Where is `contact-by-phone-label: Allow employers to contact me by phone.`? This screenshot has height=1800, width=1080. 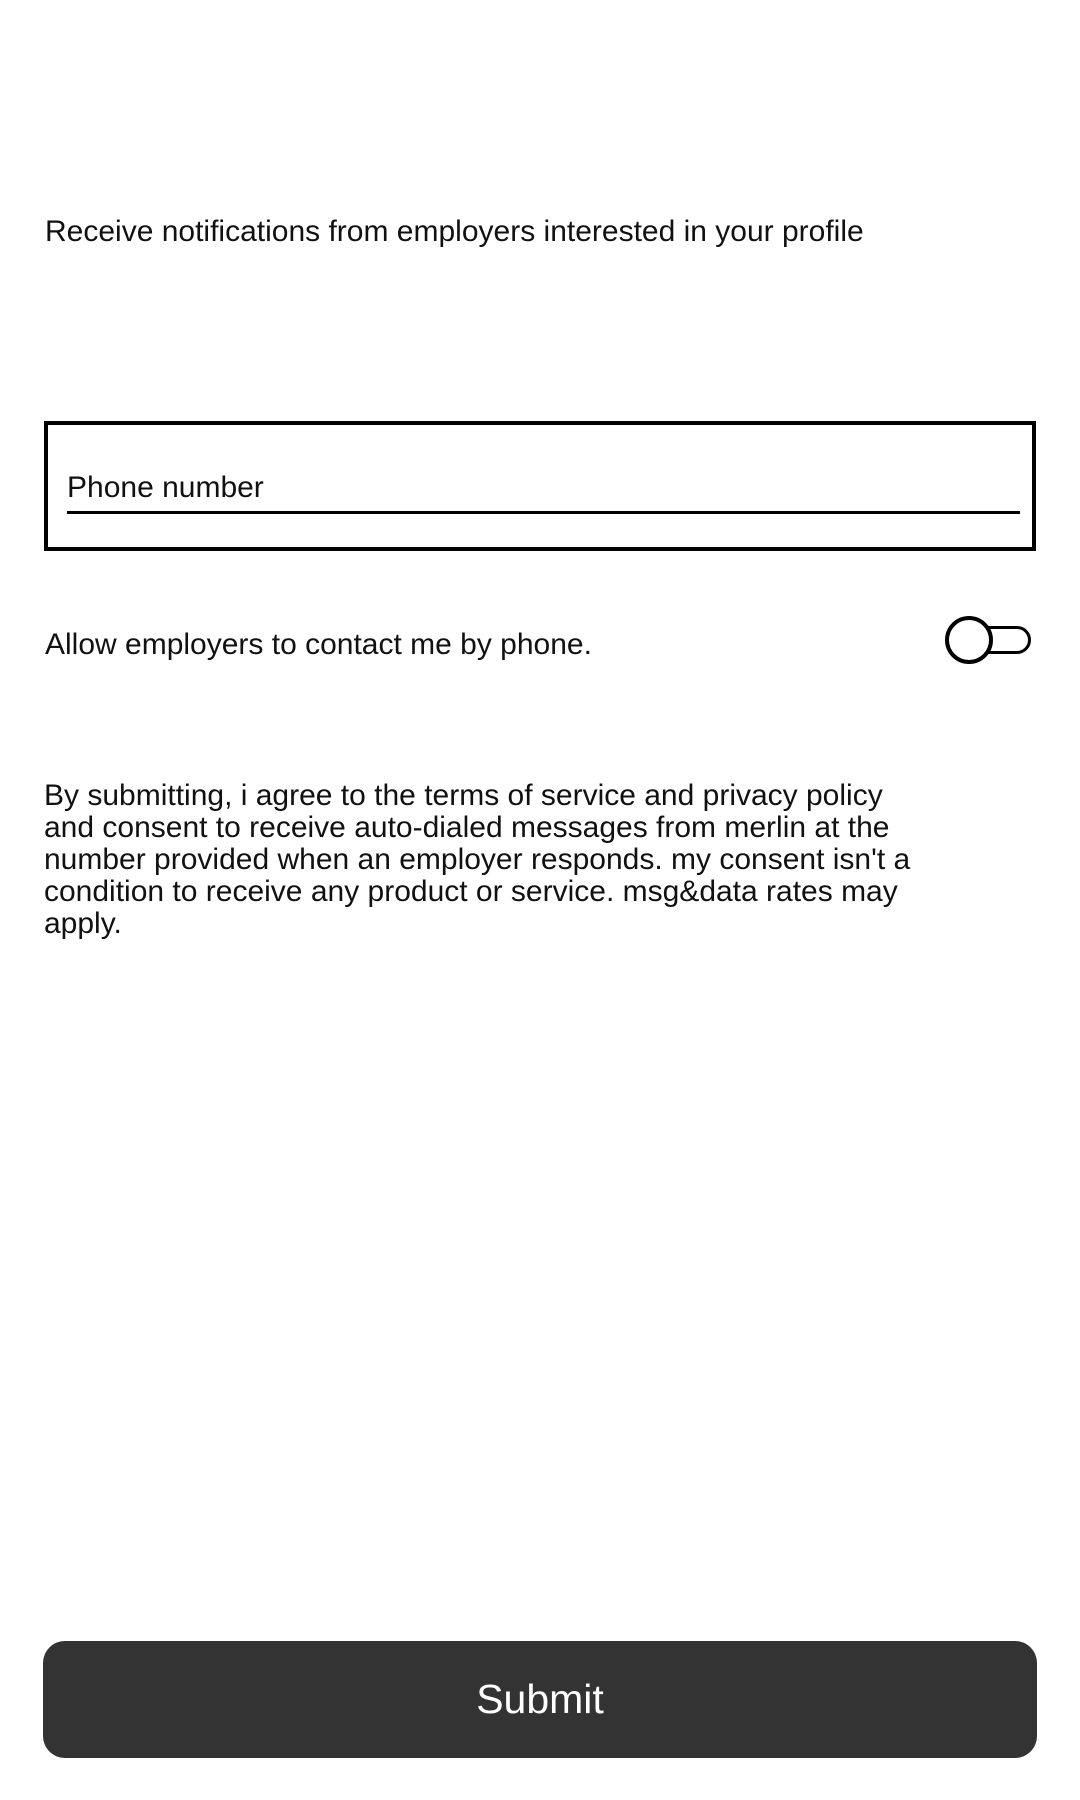
contact-by-phone-label: Allow employers to contact me by phone. is located at coordinates (318, 644).